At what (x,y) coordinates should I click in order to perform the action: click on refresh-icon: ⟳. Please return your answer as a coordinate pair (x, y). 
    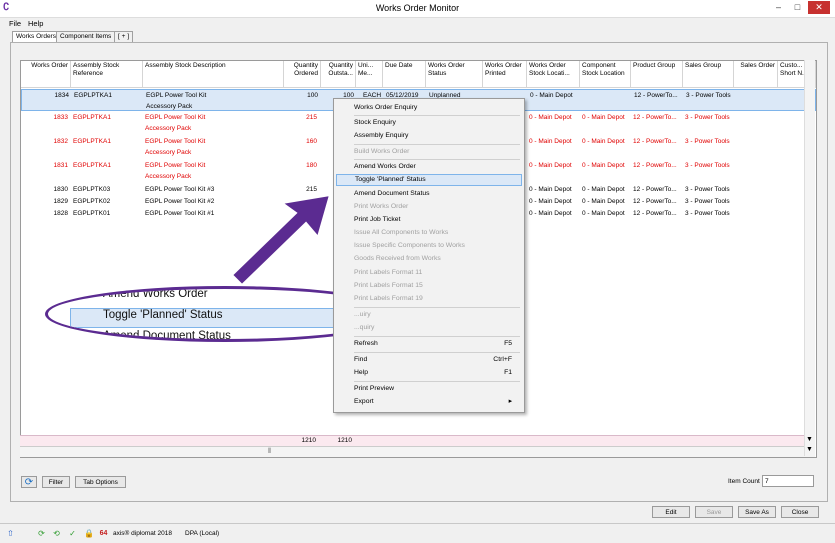
    Looking at the image, I should click on (29, 482).